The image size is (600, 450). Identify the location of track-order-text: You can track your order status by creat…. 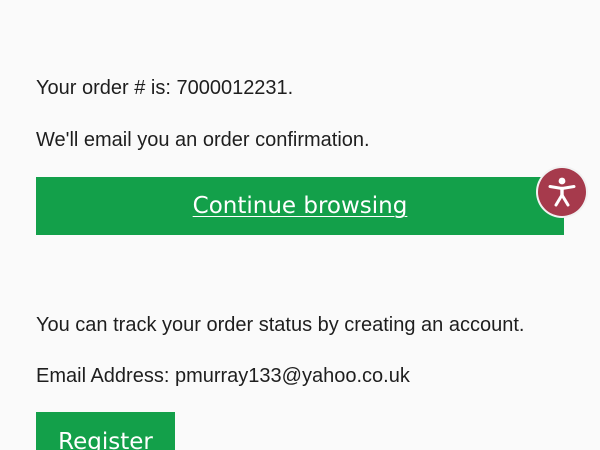
(280, 325).